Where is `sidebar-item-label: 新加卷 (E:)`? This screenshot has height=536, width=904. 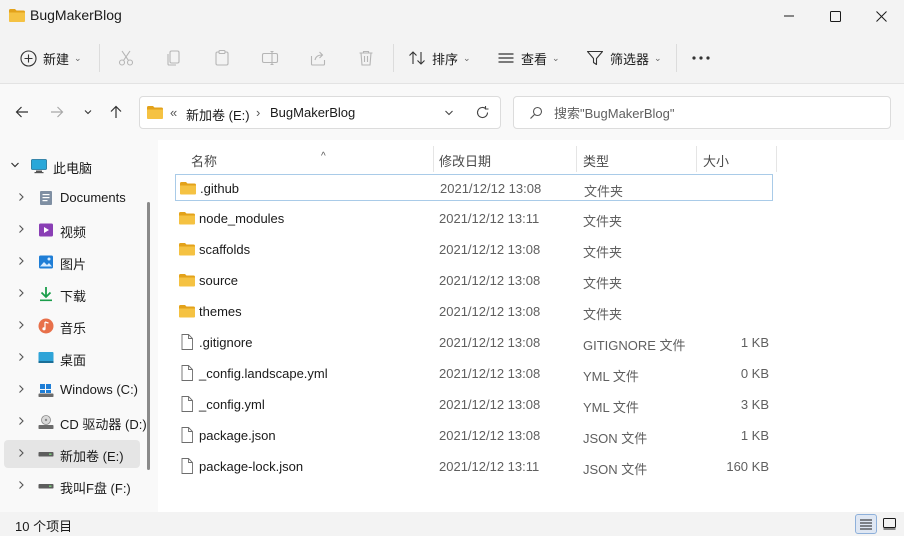
sidebar-item-label: 新加卷 (E:) is located at coordinates (92, 456).